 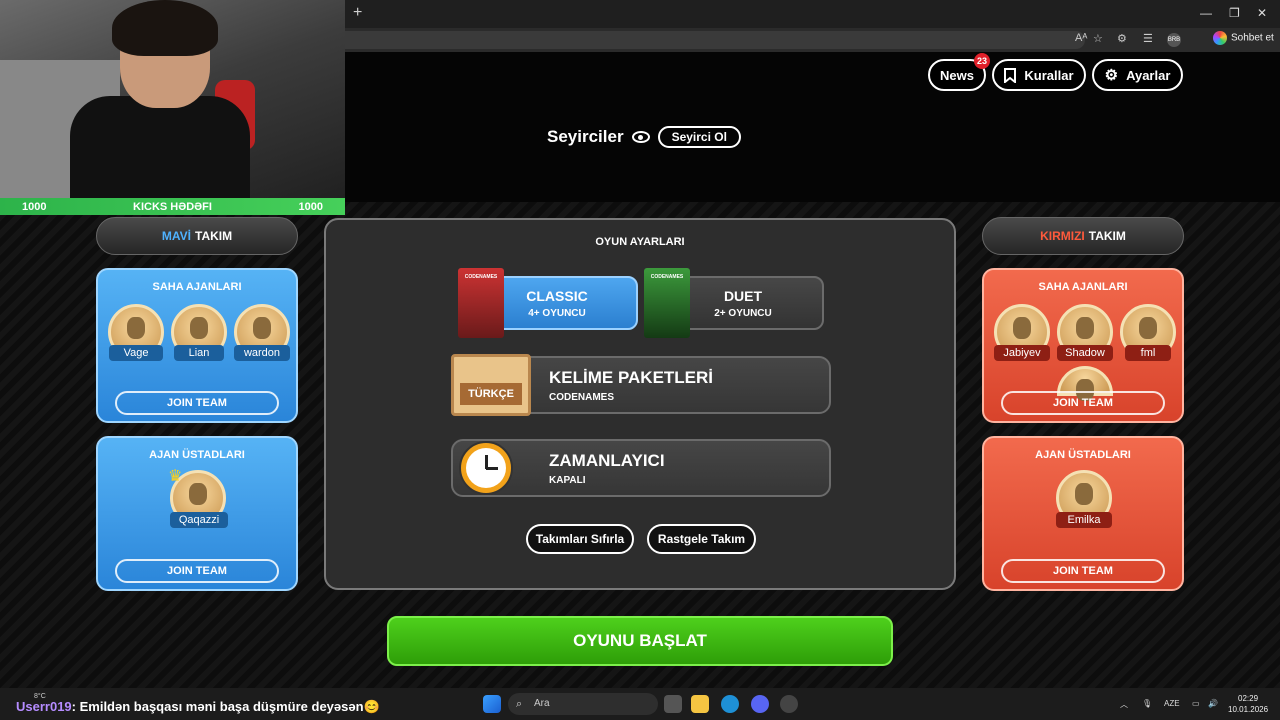 I want to click on webcam-overlay: 1000 KICKS HƏDƏFI 1000, so click(x=172, y=107).